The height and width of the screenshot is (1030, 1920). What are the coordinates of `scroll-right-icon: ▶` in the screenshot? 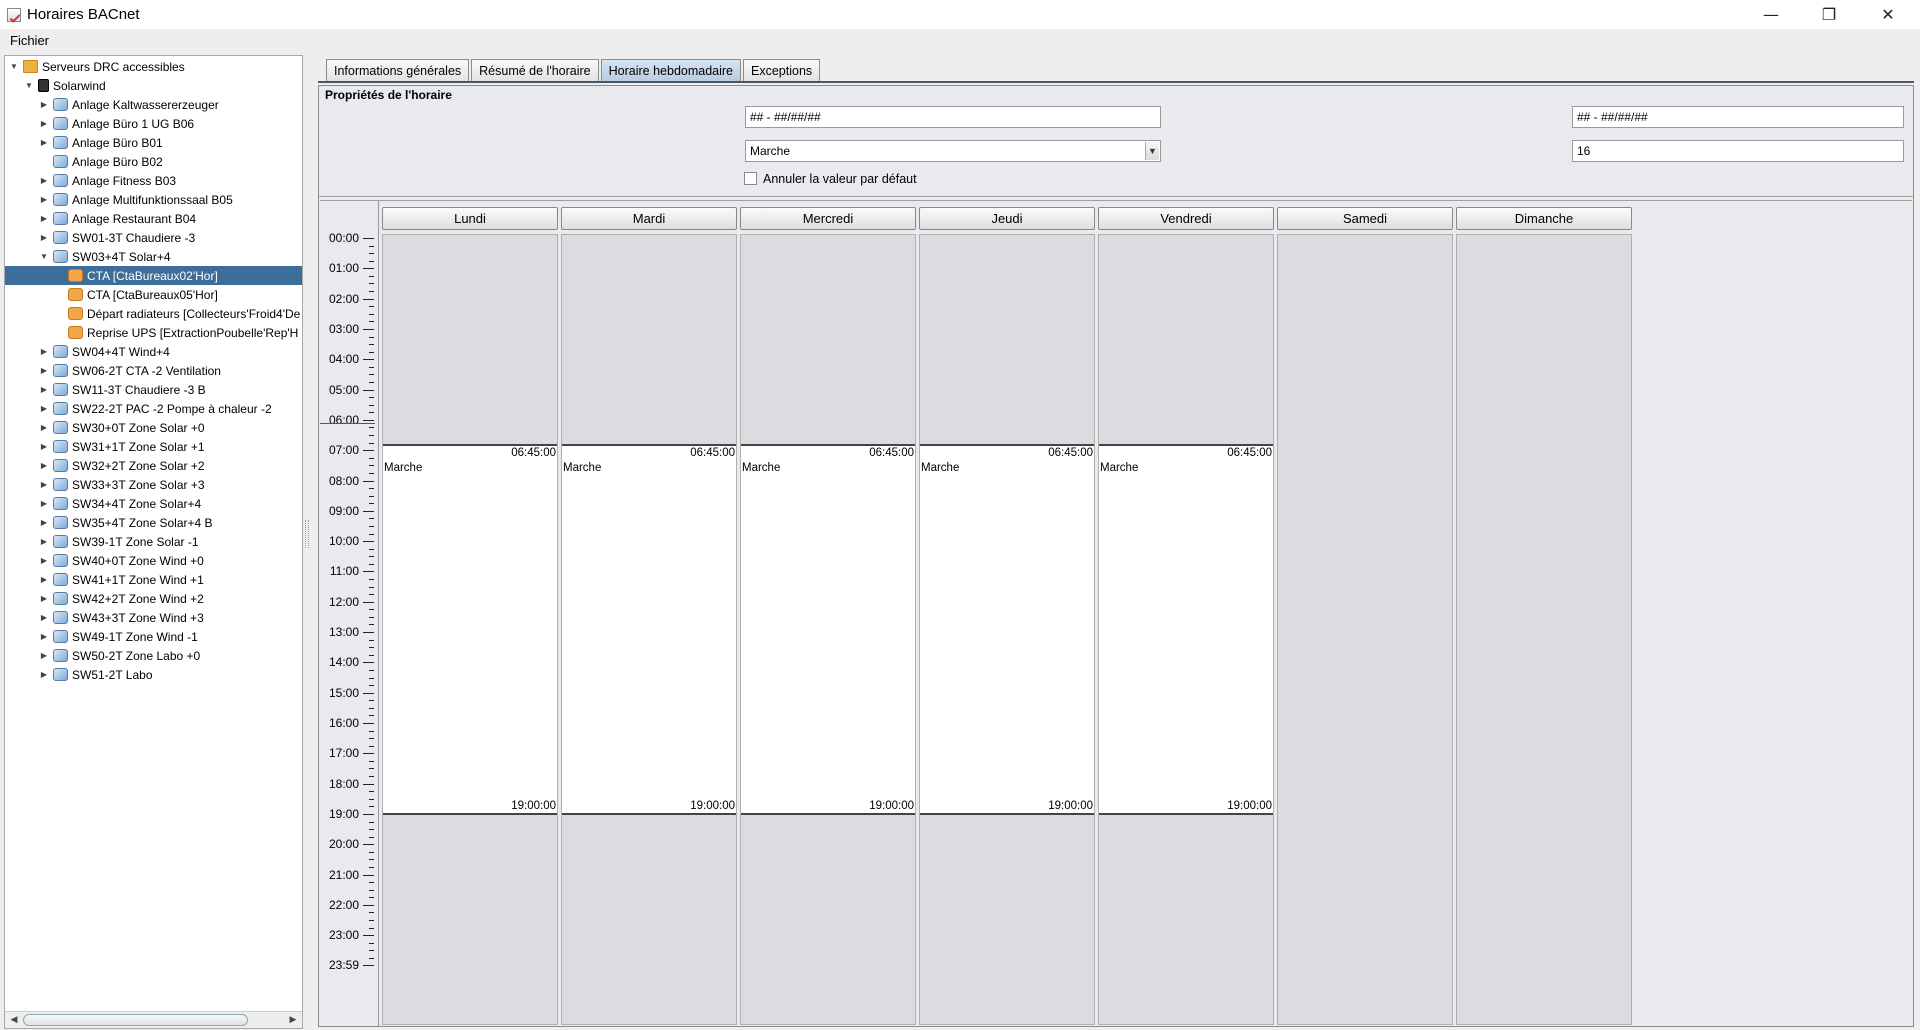 It's located at (293, 1020).